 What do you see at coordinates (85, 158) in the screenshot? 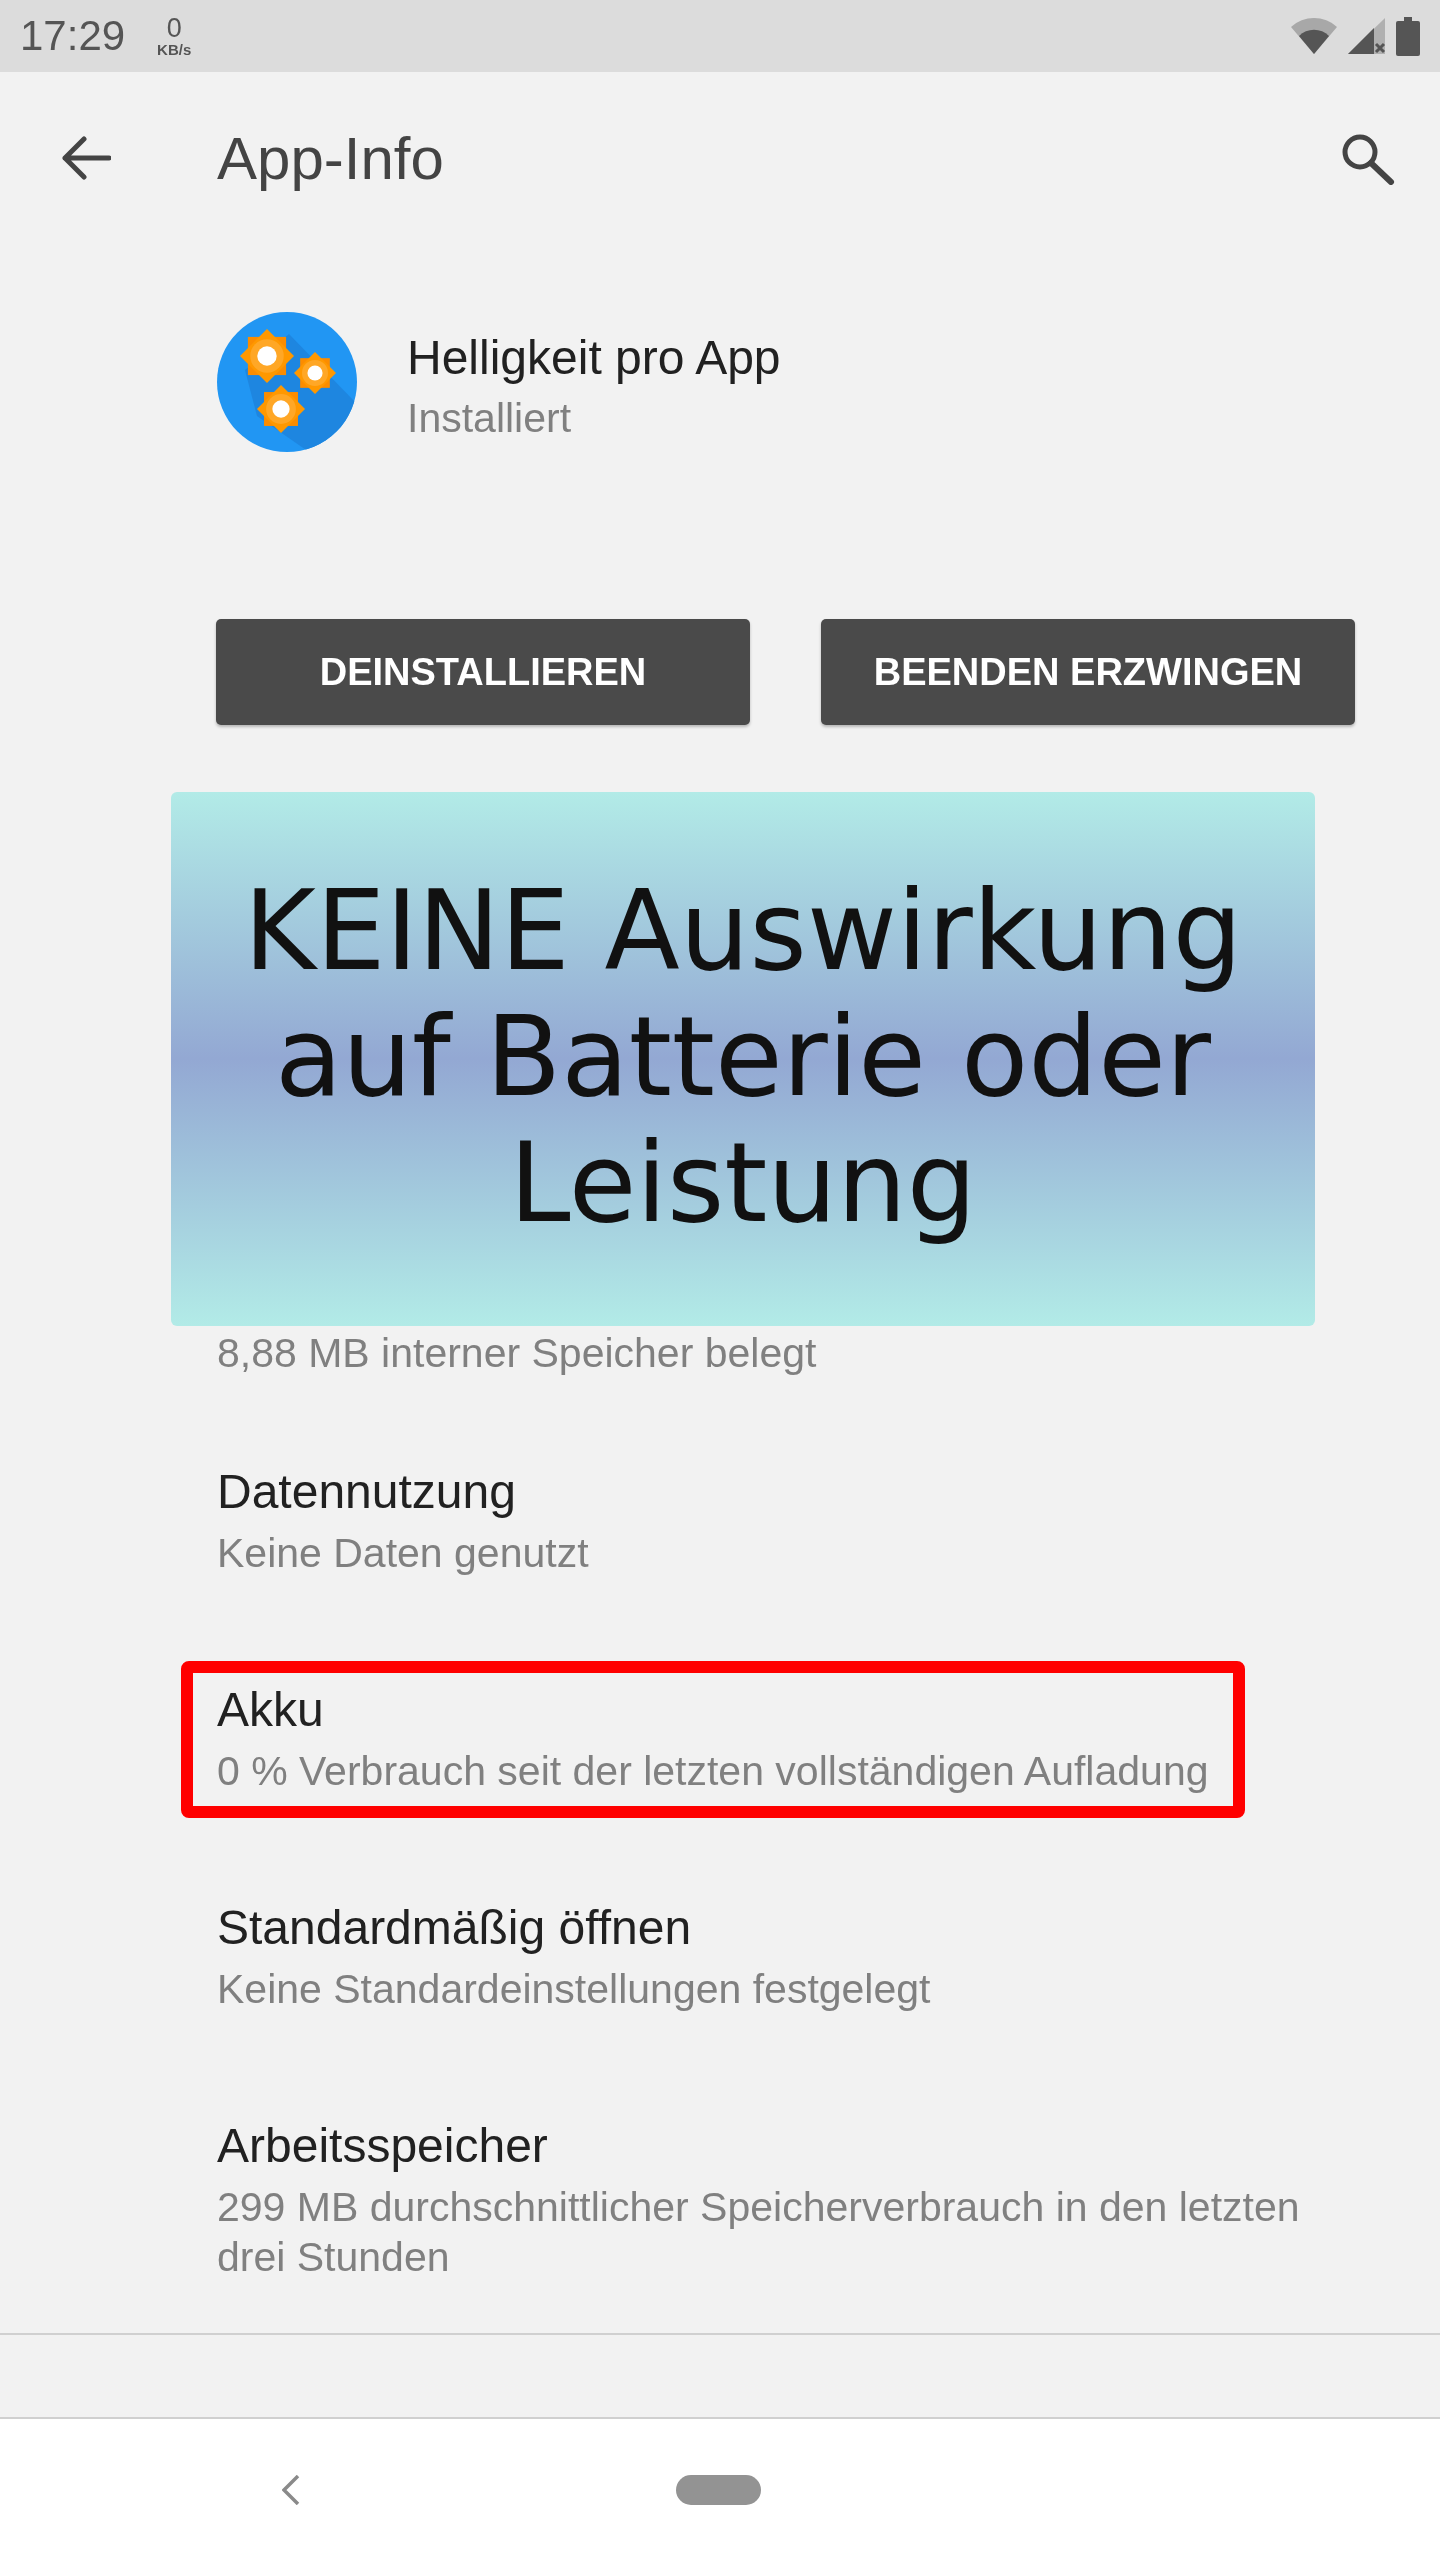
I see `back-arrow-icon` at bounding box center [85, 158].